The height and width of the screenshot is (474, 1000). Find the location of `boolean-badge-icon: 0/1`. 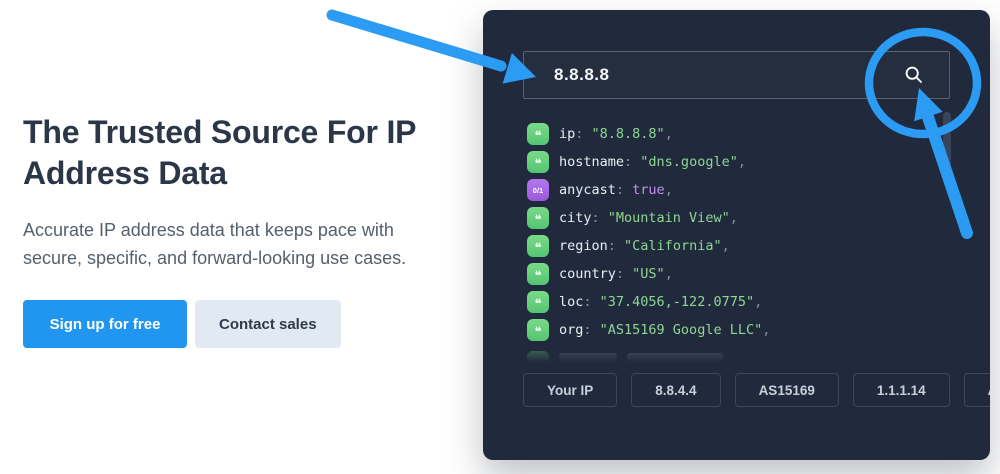

boolean-badge-icon: 0/1 is located at coordinates (538, 190).